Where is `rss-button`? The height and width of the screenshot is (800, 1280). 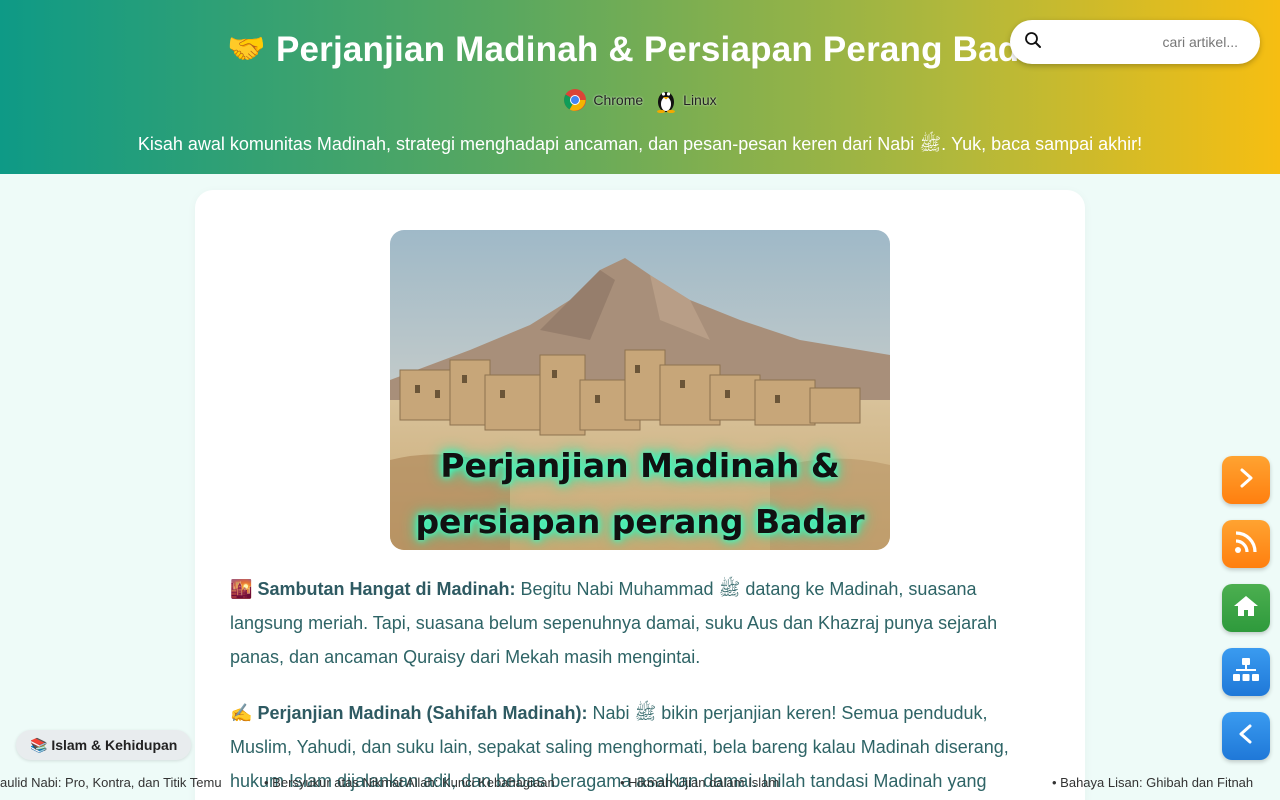
rss-button is located at coordinates (1246, 544).